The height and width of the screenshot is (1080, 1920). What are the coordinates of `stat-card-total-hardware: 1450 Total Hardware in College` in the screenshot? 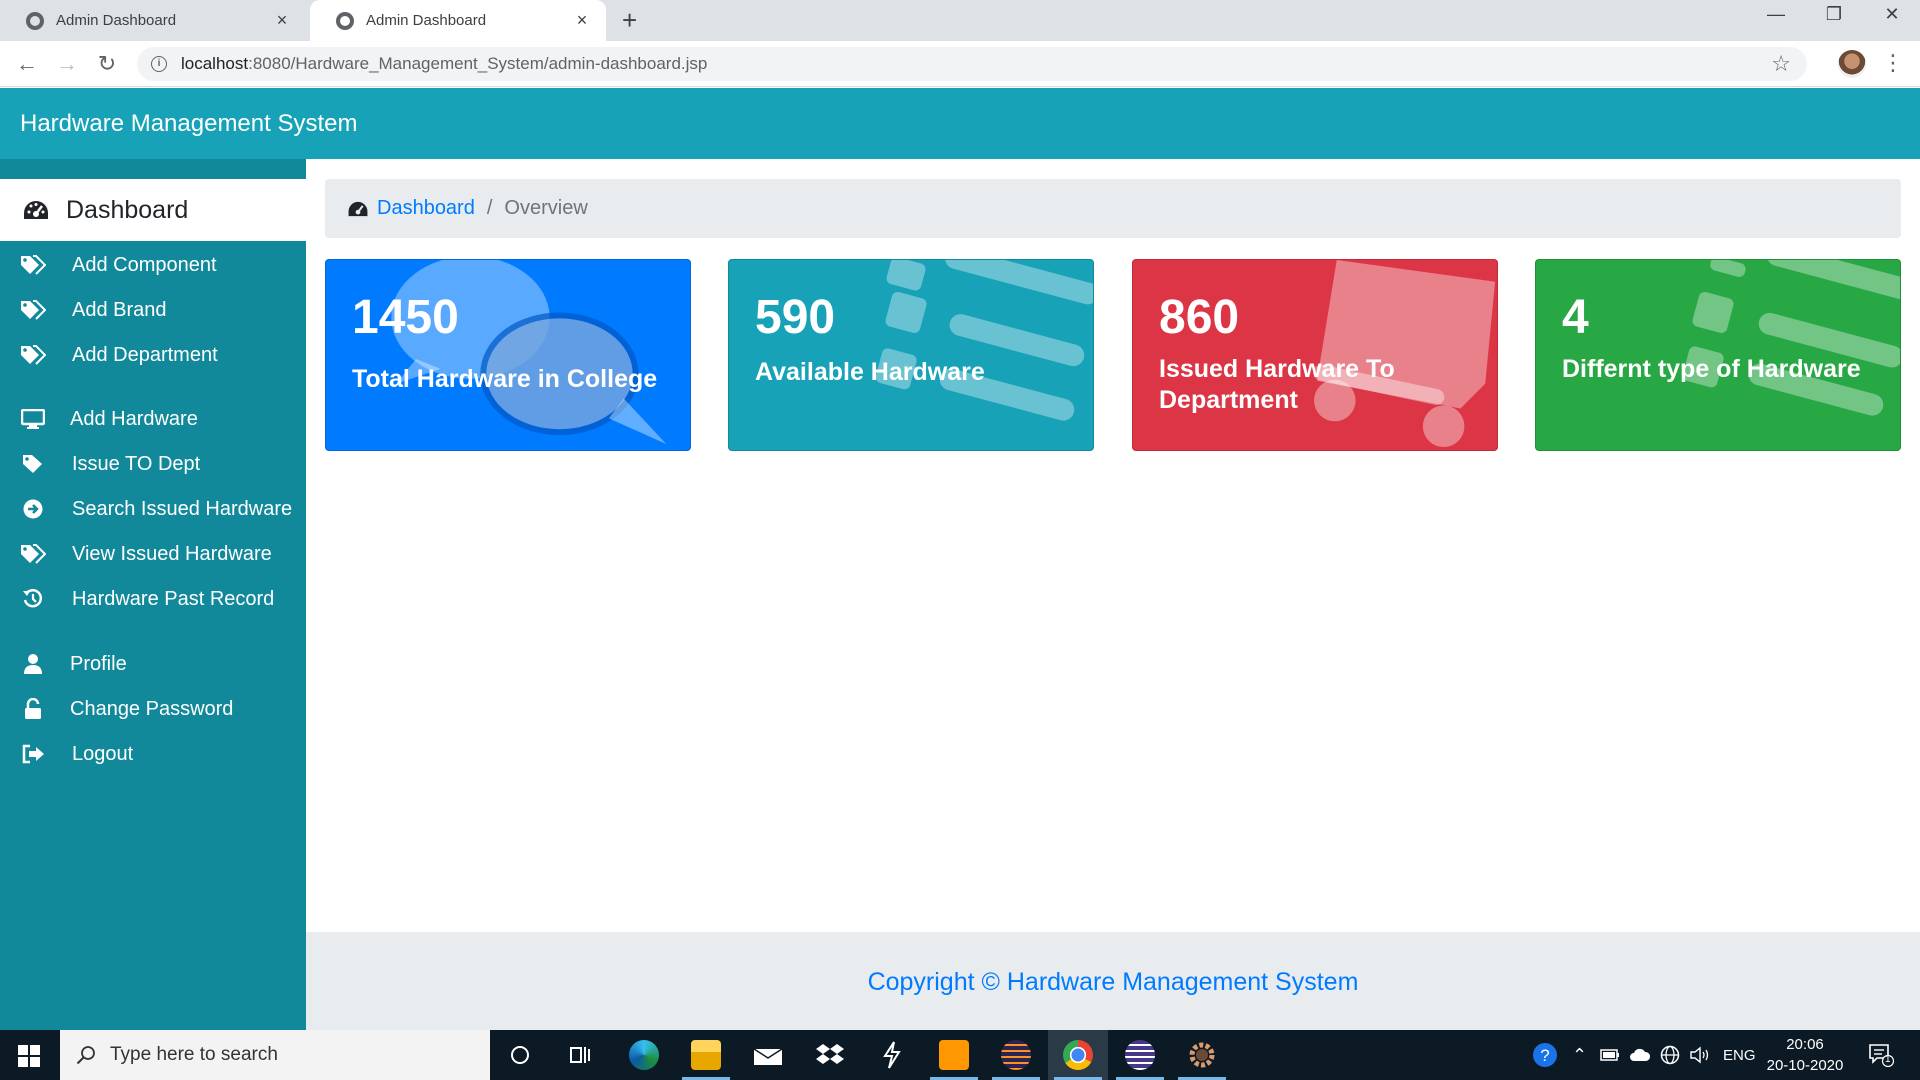 It's located at (508, 355).